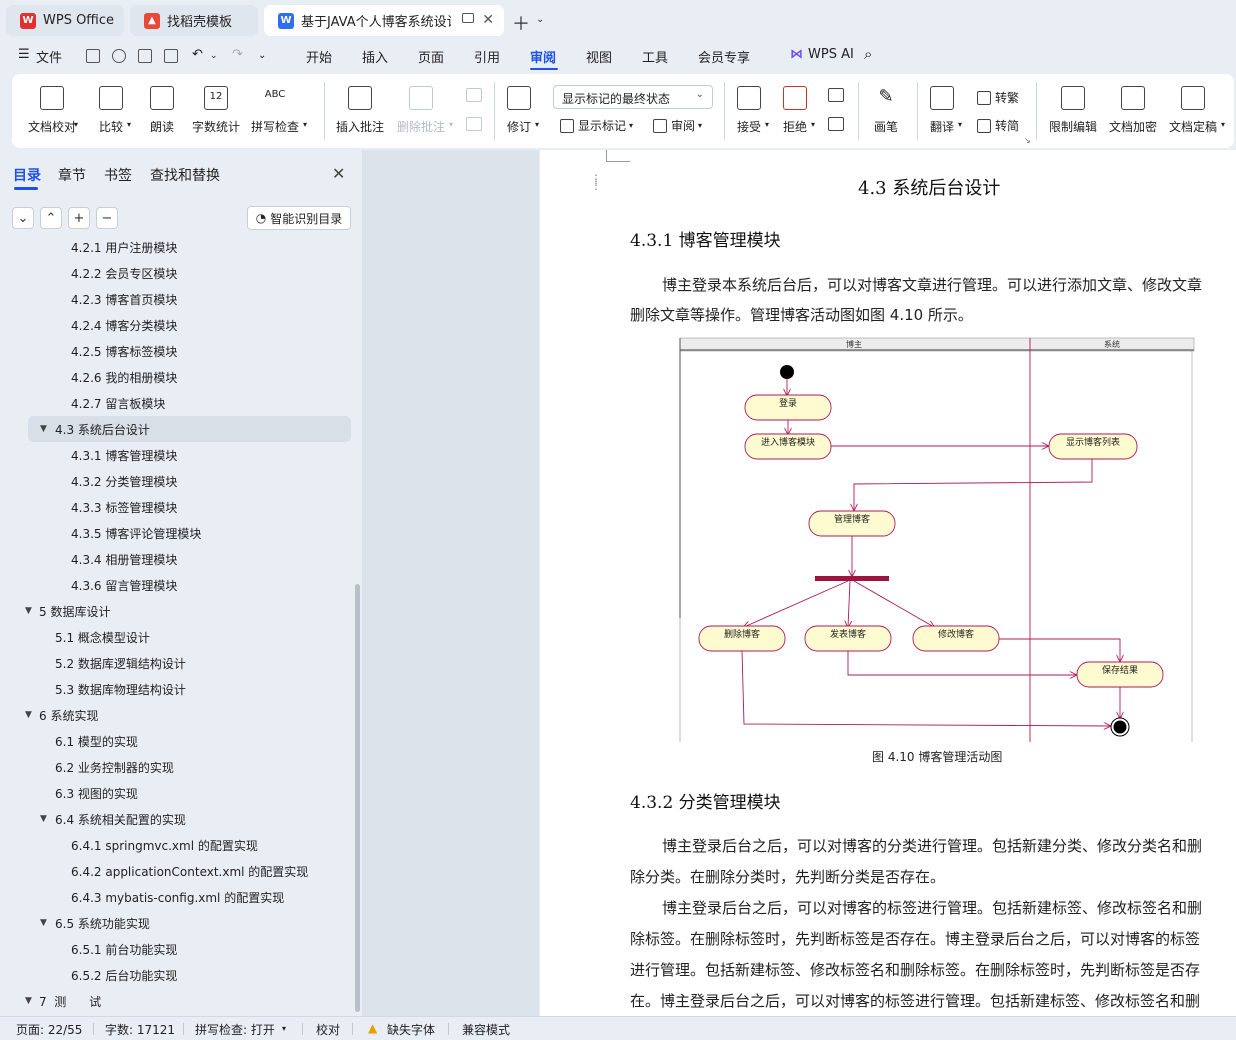 Image resolution: width=1236 pixels, height=1040 pixels. I want to click on to-simplified-button: 转简, so click(998, 125).